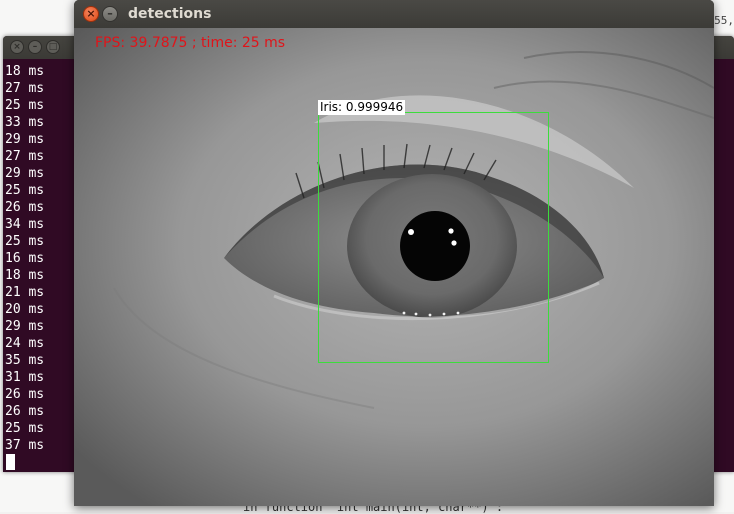 The image size is (734, 514). I want to click on terminal-maximize-button: □, so click(53, 47).